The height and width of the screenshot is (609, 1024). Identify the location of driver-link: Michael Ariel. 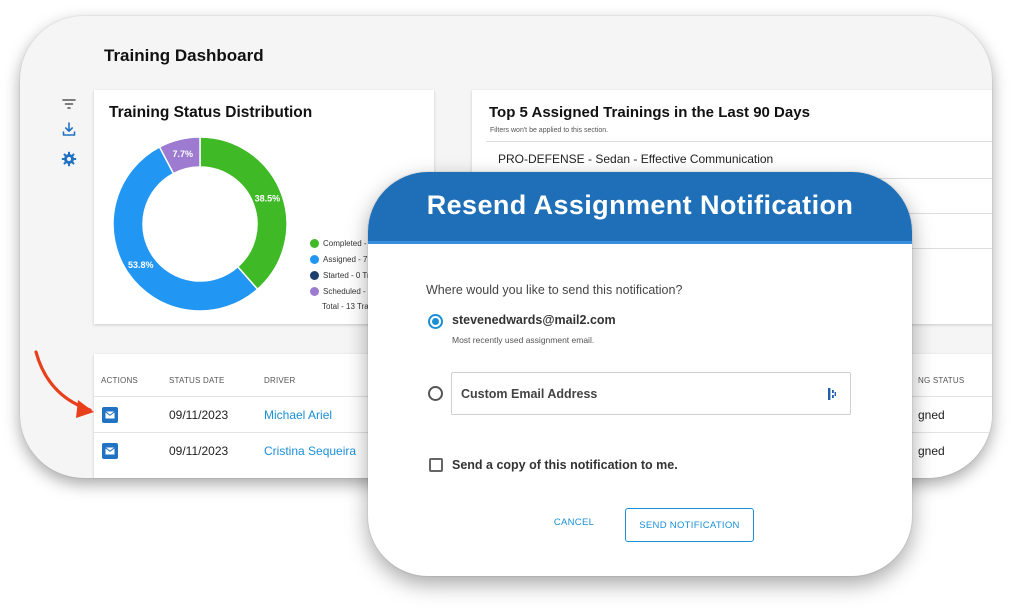
(298, 415).